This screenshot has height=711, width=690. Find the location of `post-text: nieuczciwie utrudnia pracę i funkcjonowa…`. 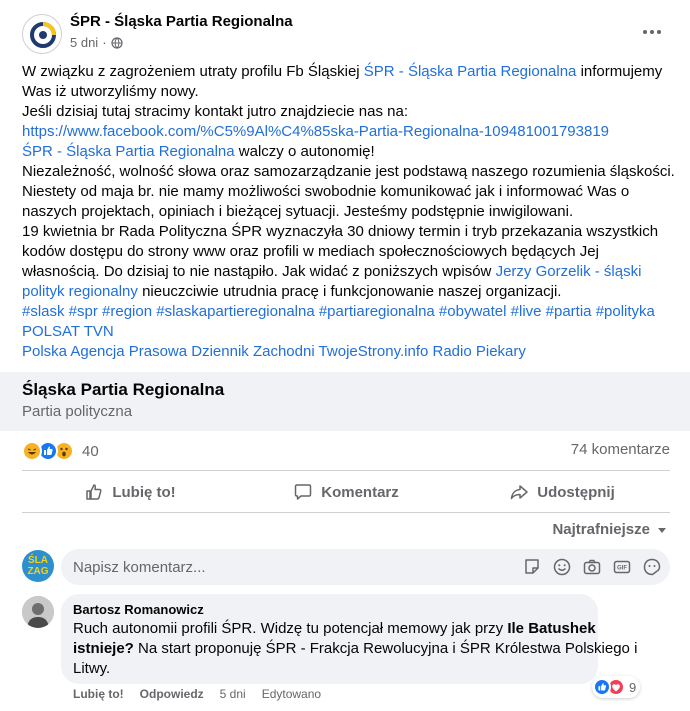

post-text: nieuczciwie utrudnia pracę i funkcjonowa… is located at coordinates (349, 291).